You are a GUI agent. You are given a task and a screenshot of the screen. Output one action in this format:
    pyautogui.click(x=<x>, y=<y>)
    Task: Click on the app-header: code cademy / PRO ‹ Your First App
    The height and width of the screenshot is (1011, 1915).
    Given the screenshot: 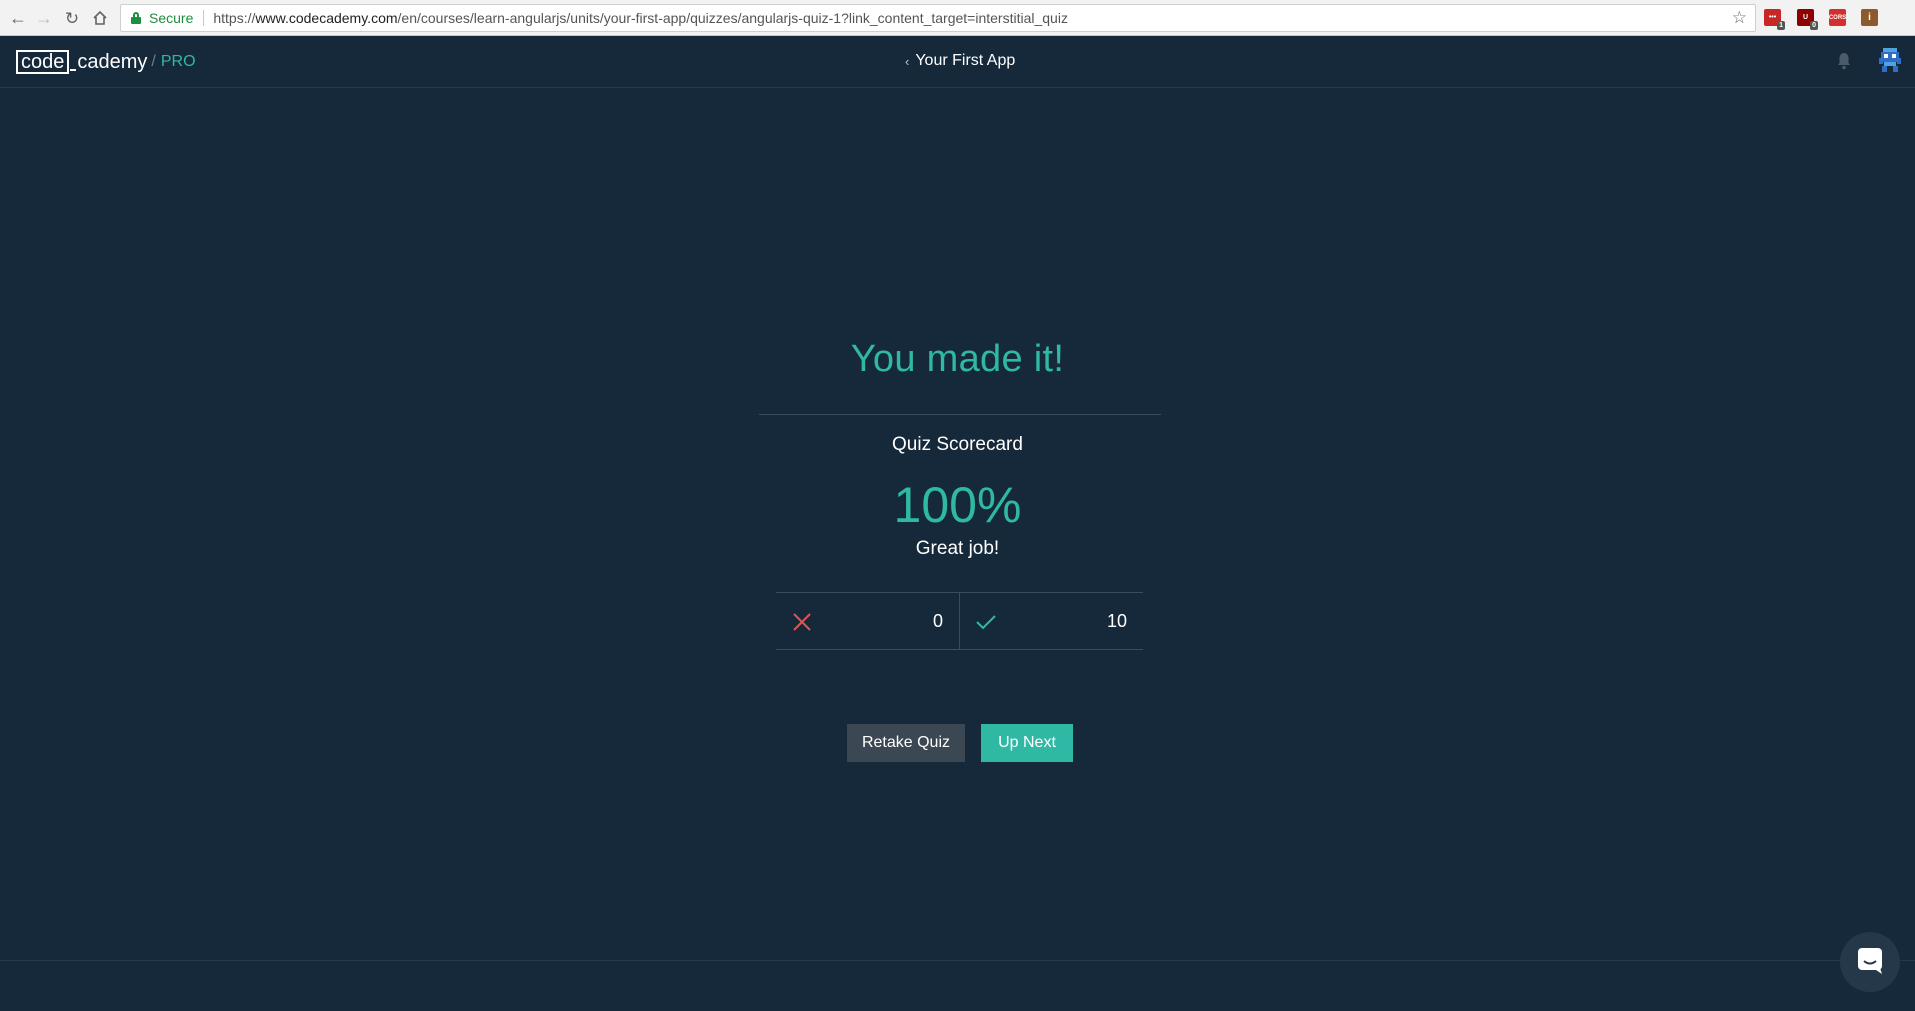 What is the action you would take?
    pyautogui.click(x=957, y=62)
    